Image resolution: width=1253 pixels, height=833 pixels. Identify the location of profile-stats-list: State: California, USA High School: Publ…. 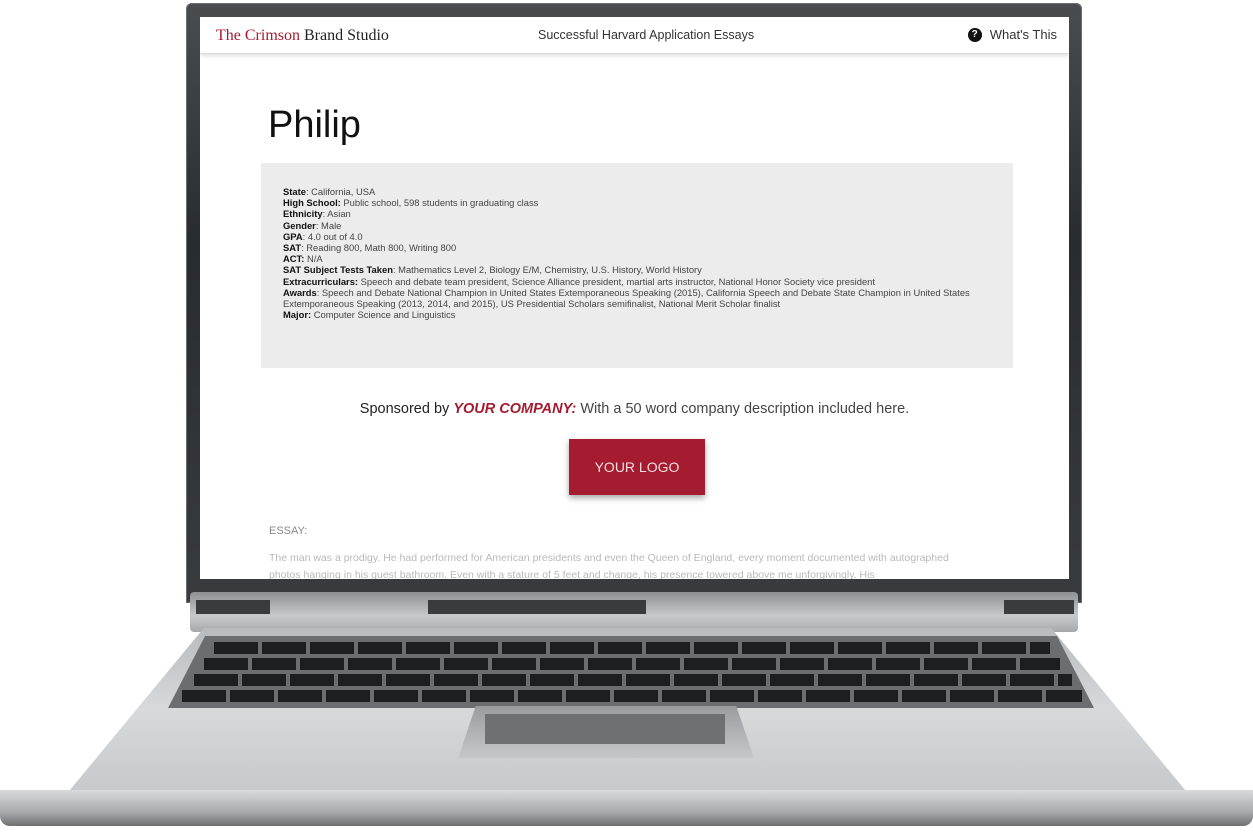
(645, 253).